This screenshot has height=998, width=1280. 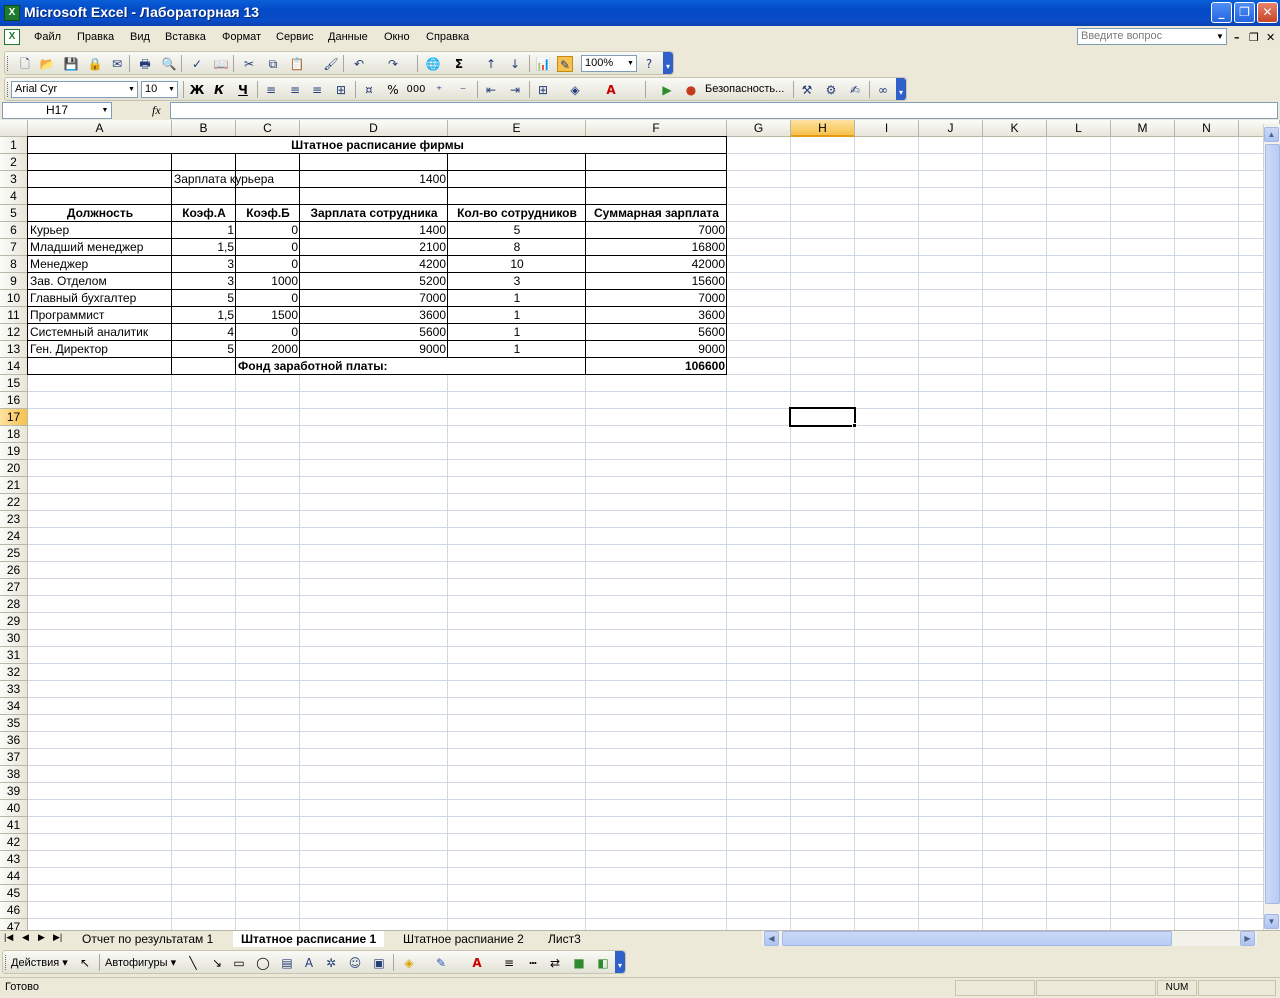 What do you see at coordinates (1221, 12) in the screenshot?
I see `minimize-button: _` at bounding box center [1221, 12].